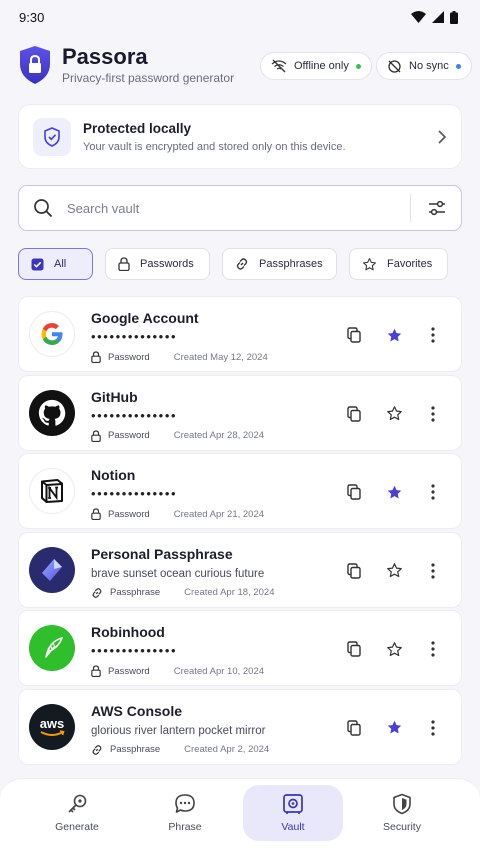  What do you see at coordinates (394, 66) in the screenshot?
I see `sync-off-icon` at bounding box center [394, 66].